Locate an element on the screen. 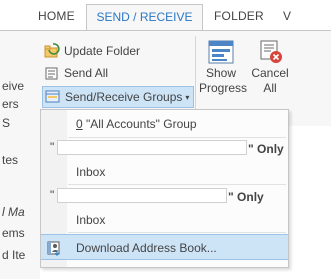 This screenshot has width=331, height=279. menu-item-label: "All Accounts" Group is located at coordinates (141, 124).